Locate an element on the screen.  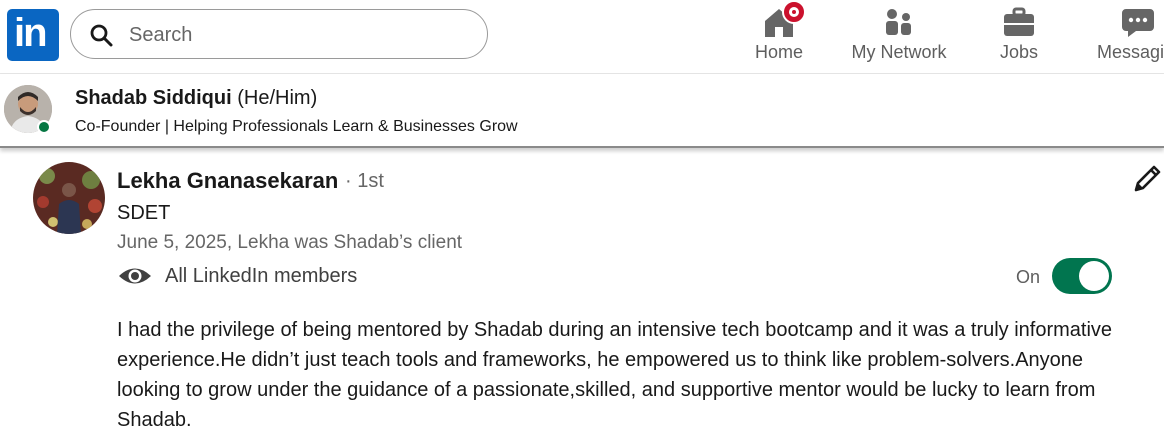
recommender-avatar is located at coordinates (69, 198).